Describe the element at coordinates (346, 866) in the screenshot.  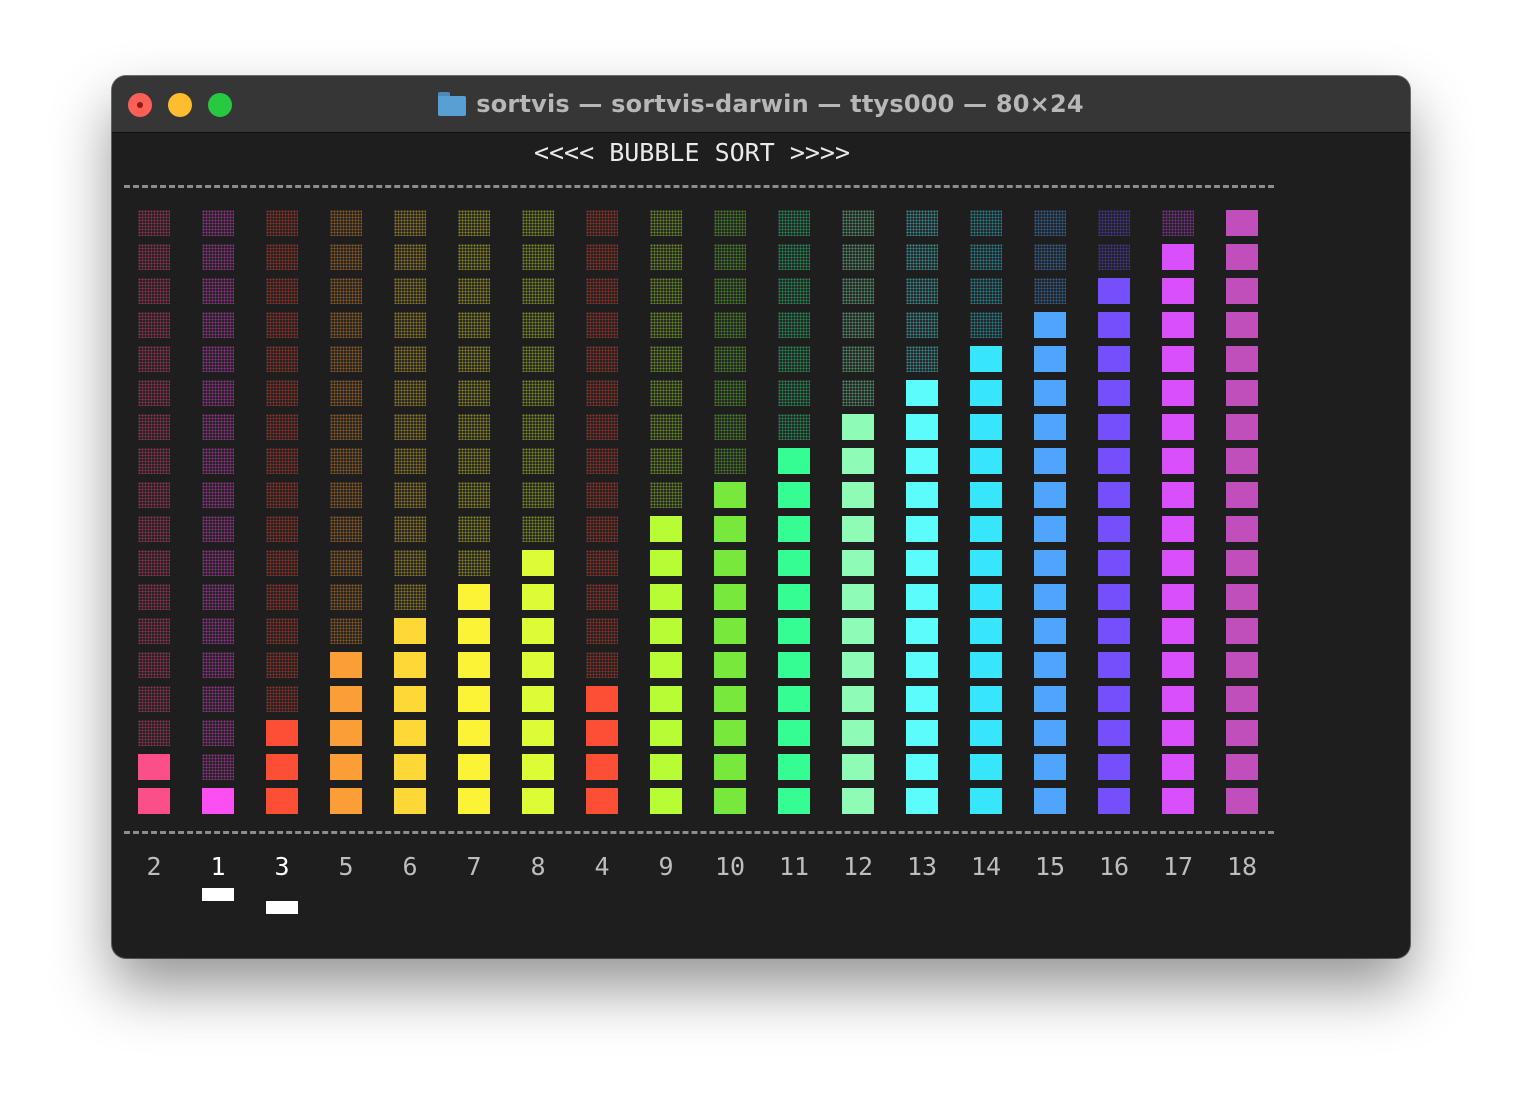
I see `bar-value-label: 5` at that location.